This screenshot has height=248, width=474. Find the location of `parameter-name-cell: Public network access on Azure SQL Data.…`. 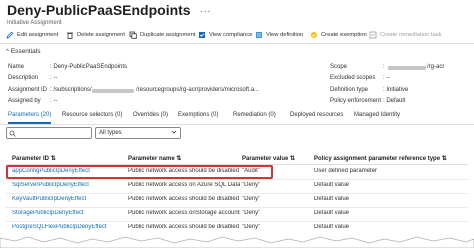

parameter-name-cell: Public network access on Azure SQL Data.… is located at coordinates (184, 185).